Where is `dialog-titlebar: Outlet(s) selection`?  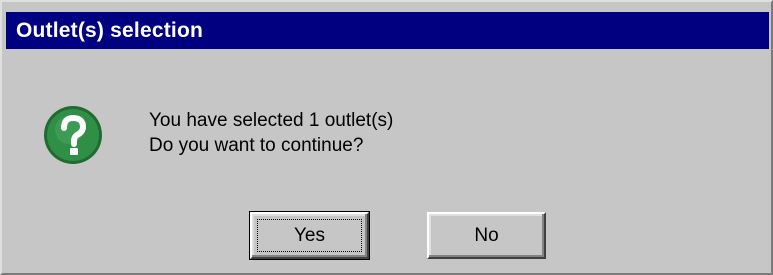 dialog-titlebar: Outlet(s) selection is located at coordinates (387, 30).